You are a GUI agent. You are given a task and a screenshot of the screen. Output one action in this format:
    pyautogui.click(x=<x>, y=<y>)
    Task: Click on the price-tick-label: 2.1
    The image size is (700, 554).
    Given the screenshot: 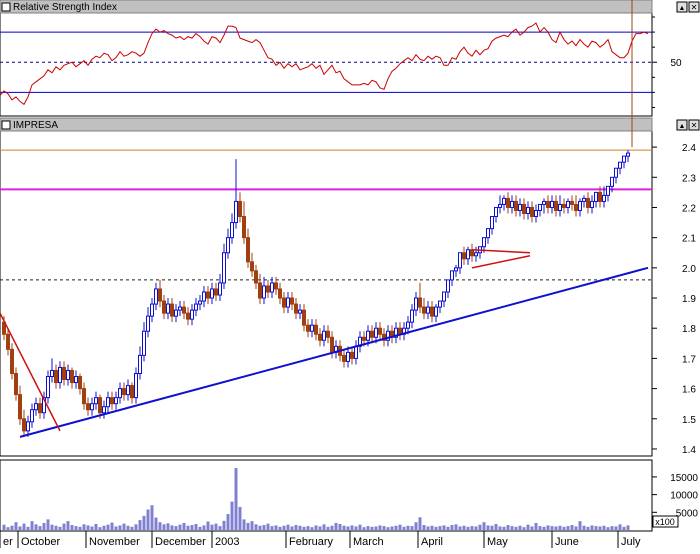 What is the action you would take?
    pyautogui.click(x=689, y=239)
    